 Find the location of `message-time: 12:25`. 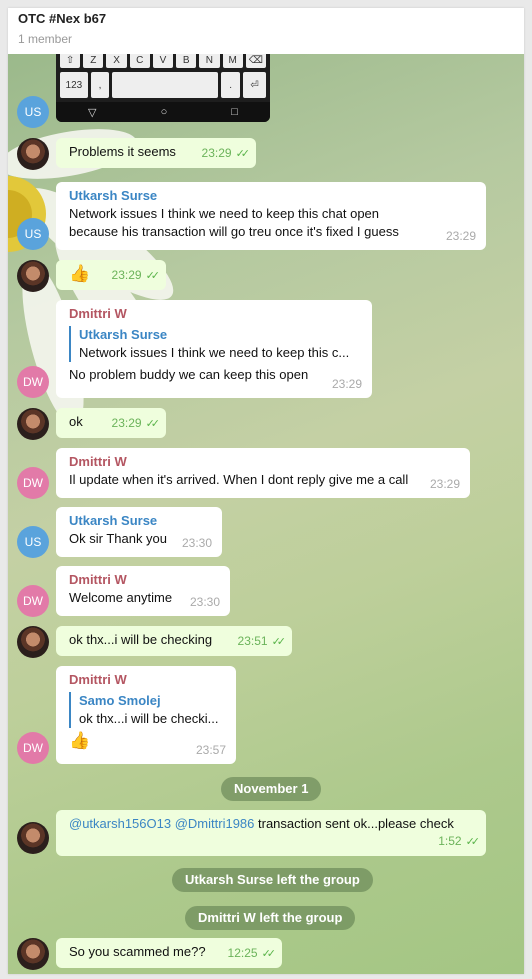

message-time: 12:25 is located at coordinates (242, 953).